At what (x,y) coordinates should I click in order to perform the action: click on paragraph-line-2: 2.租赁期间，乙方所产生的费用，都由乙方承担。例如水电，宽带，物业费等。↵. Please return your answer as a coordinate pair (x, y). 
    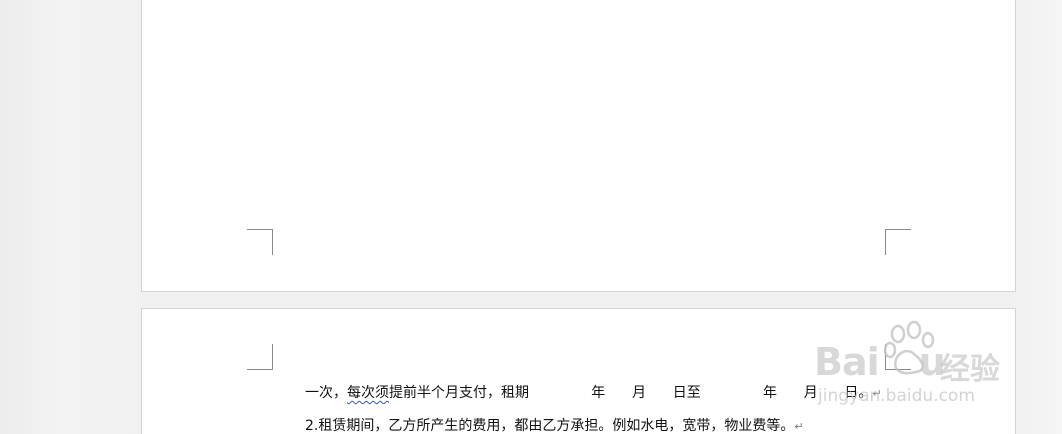
    Looking at the image, I should click on (554, 425).